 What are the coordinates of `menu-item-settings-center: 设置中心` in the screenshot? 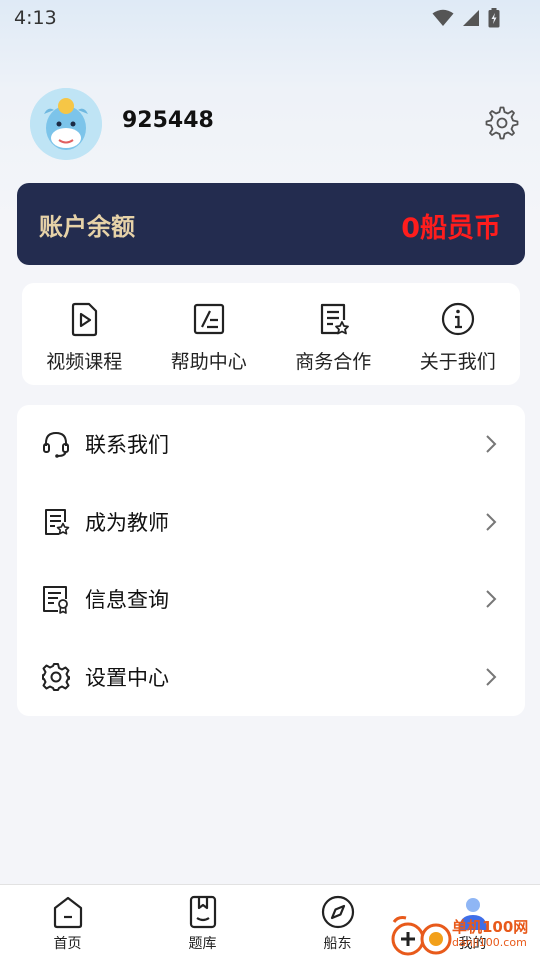 It's located at (271, 677).